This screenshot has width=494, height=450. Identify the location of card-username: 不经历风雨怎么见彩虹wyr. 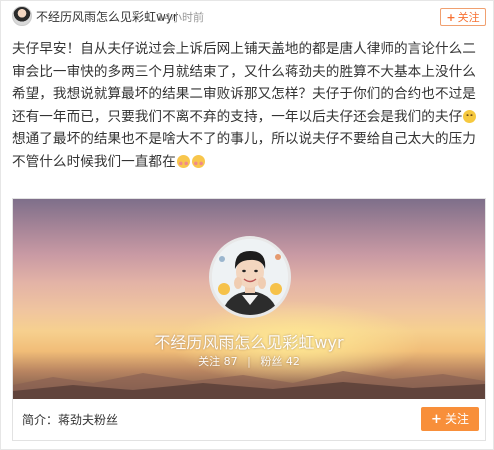
(249, 341).